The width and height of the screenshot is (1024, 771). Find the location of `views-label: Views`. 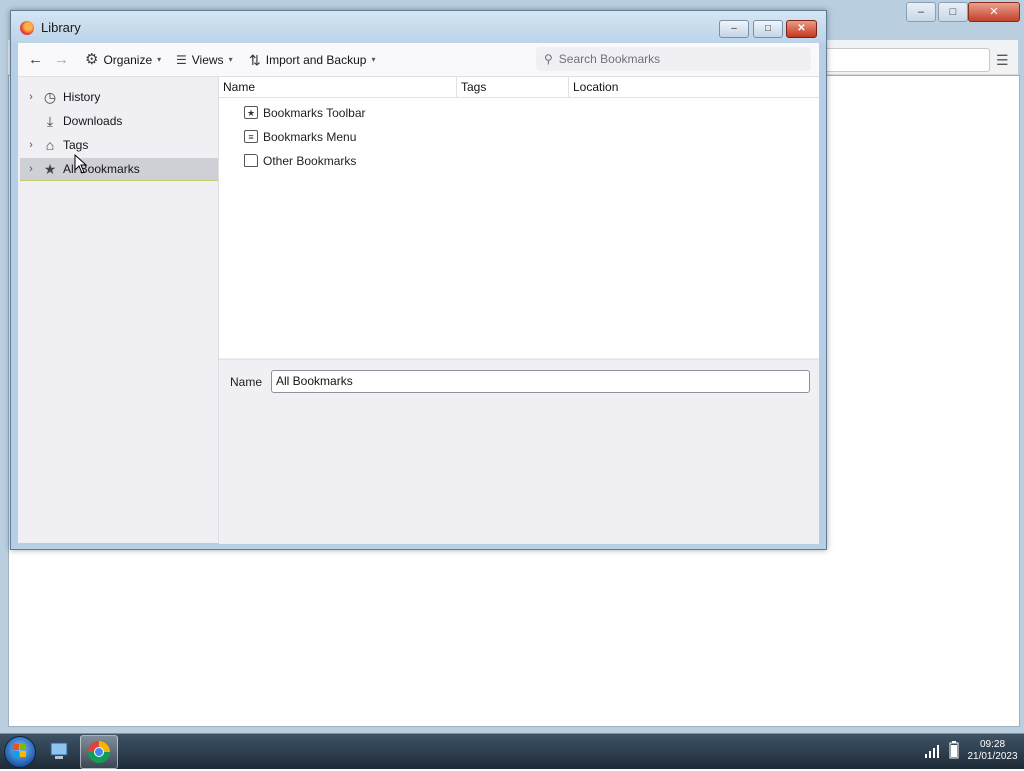

views-label: Views is located at coordinates (207, 60).